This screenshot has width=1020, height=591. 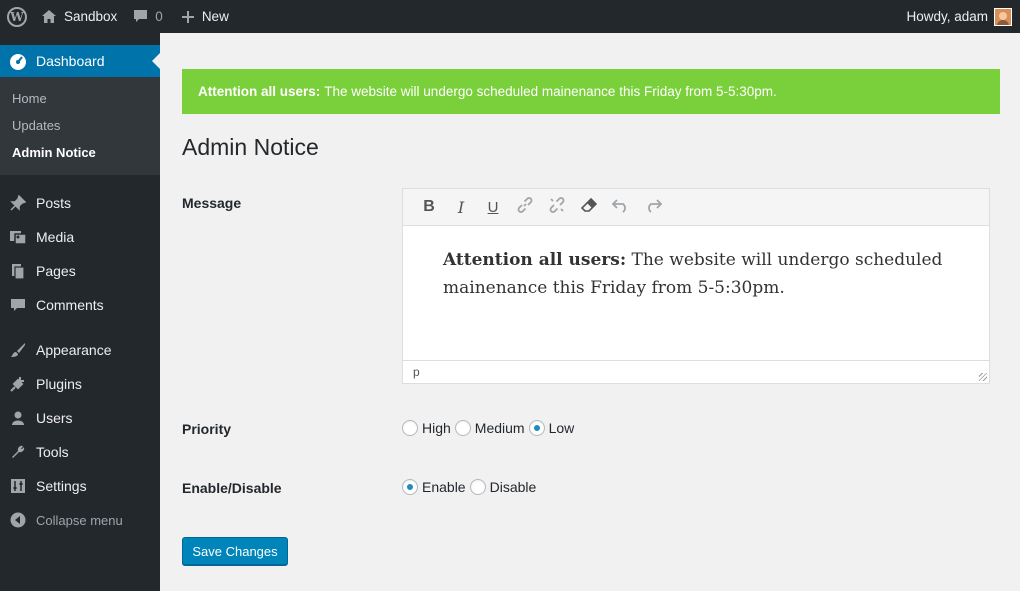 I want to click on italic-button: I, so click(x=461, y=207).